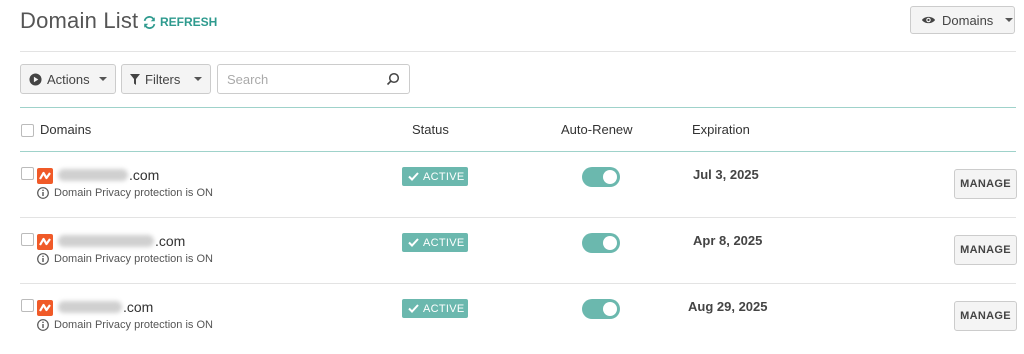 The height and width of the screenshot is (354, 1024). Describe the element at coordinates (597, 129) in the screenshot. I see `column-header-auto-renew: Auto-Renew` at that location.